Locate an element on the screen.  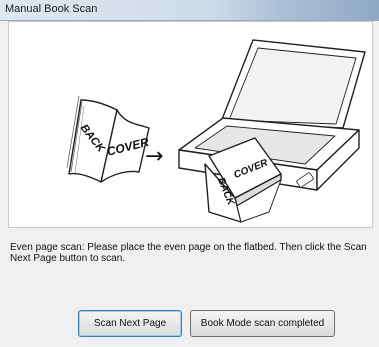
window-title: Manual Book Scan is located at coordinates (51, 9).